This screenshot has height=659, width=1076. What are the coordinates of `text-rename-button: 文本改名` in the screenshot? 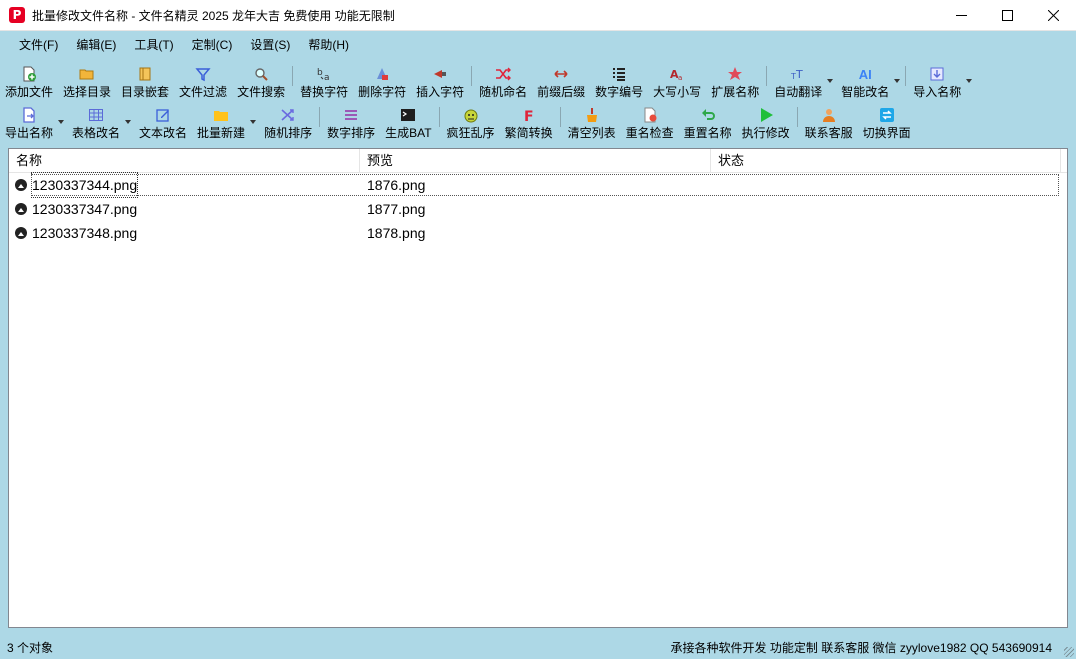 It's located at (163, 123).